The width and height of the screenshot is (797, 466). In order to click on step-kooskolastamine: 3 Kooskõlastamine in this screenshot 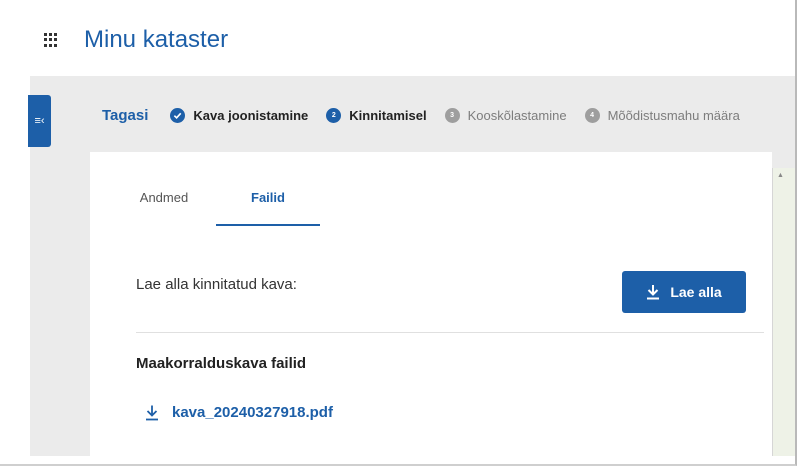, I will do `click(505, 115)`.